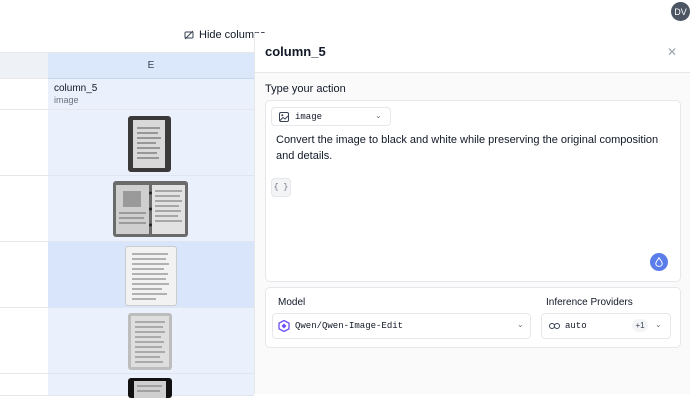 This screenshot has width=690, height=398. I want to click on provider-count-badge: +1, so click(640, 325).